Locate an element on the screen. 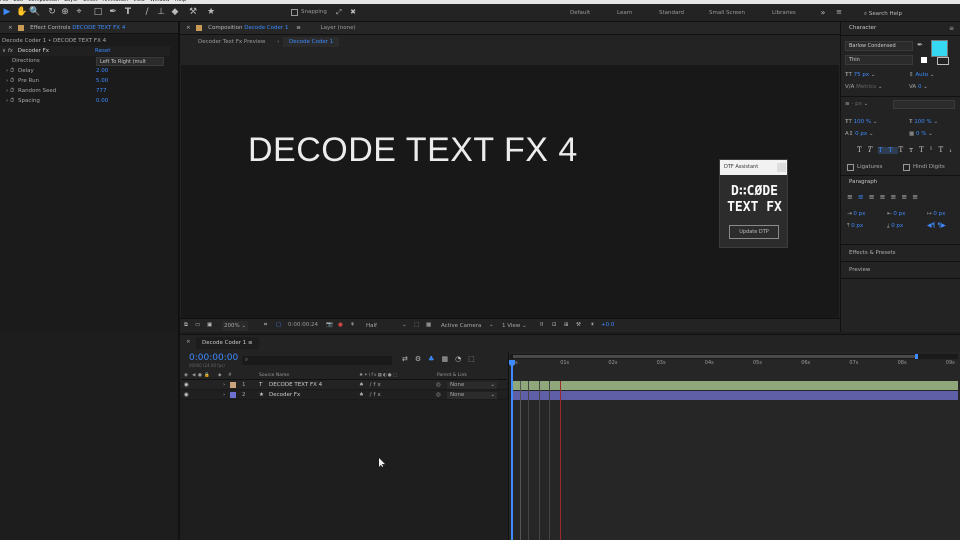 This screenshot has width=960, height=540. workspace-menu-icon: ≡ is located at coordinates (839, 12).